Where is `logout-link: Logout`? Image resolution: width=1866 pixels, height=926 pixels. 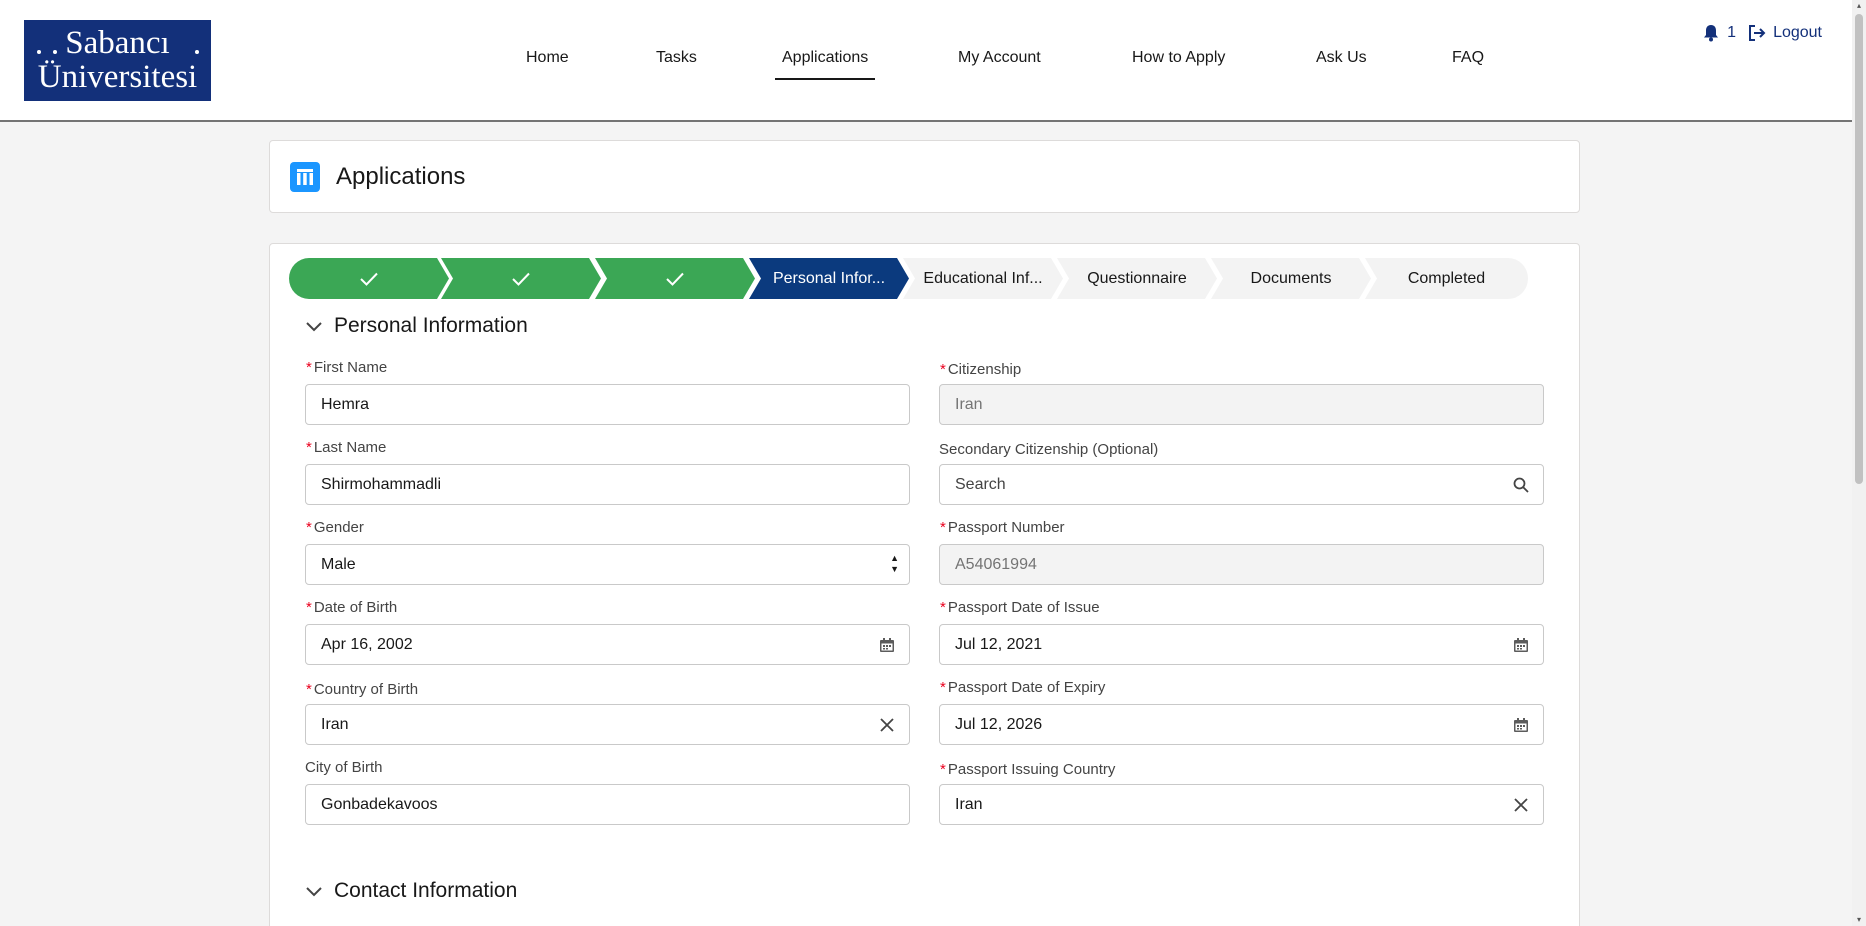 logout-link: Logout is located at coordinates (1797, 33).